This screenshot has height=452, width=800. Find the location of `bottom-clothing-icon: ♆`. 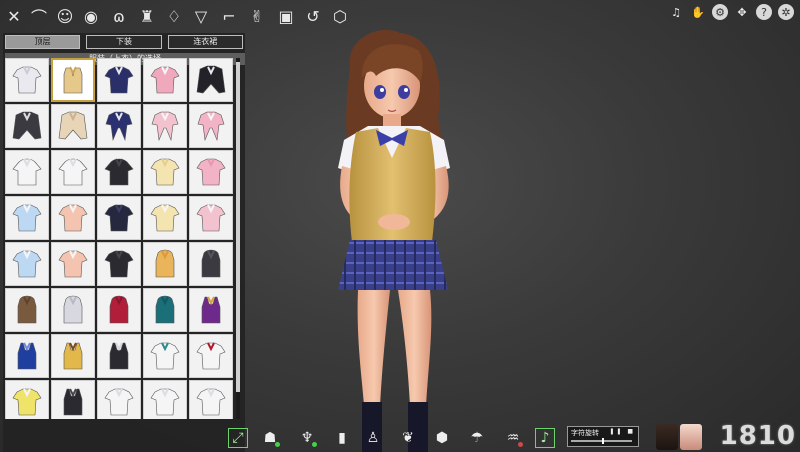

bottom-clothing-icon: ♆ is located at coordinates (307, 438).